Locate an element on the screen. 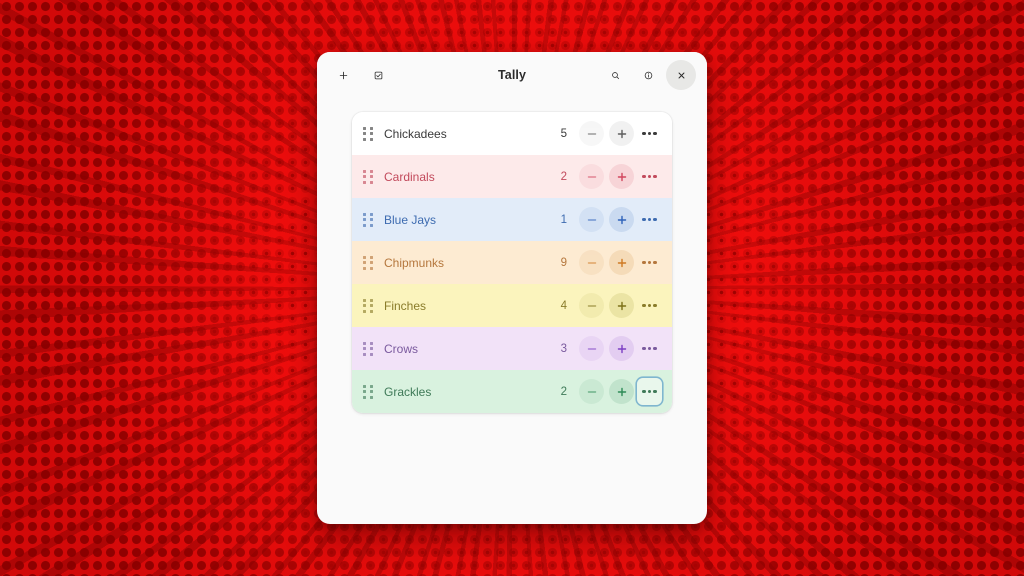 This screenshot has width=1024, height=576. row-label: Chipmunks is located at coordinates (414, 262).